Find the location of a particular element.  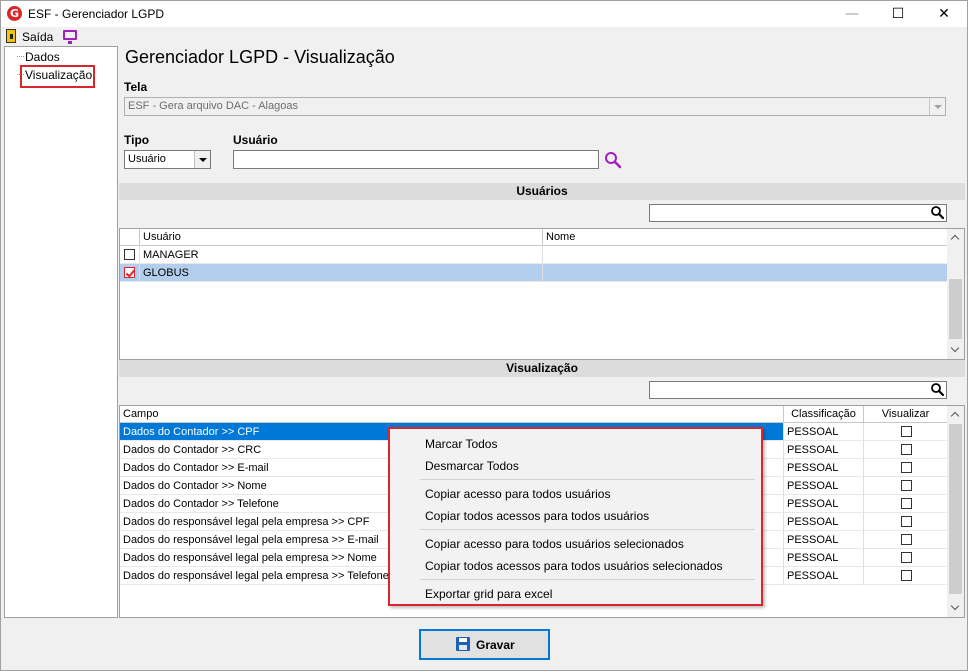

menu-item-copiar-todos-acessos-todos: Copiar todos acessos para todos usuários is located at coordinates (537, 516).